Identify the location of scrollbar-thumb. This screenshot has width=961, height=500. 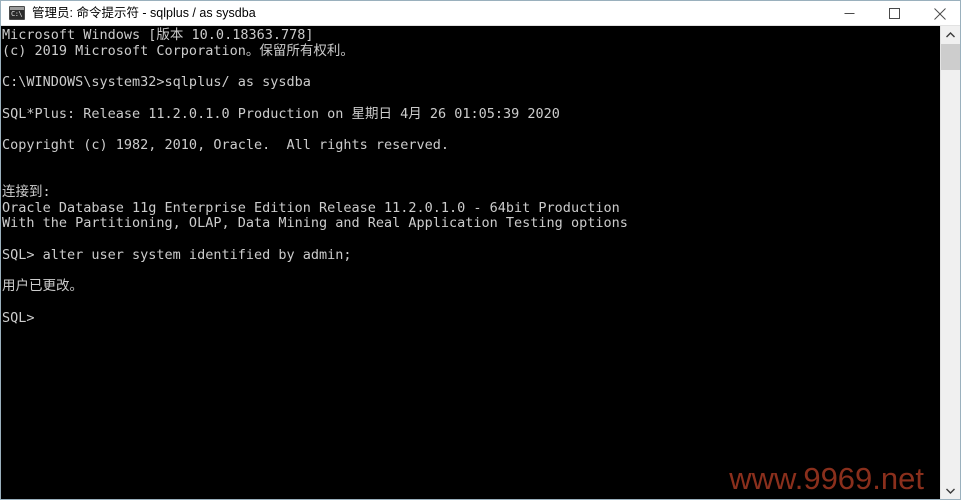
(950, 57).